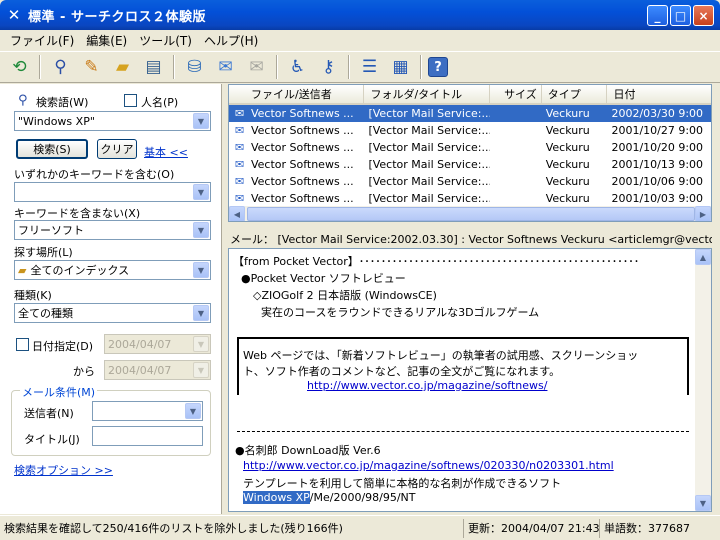 Image resolution: width=720 pixels, height=540 pixels. I want to click on column-size: サイズ, so click(516, 94).